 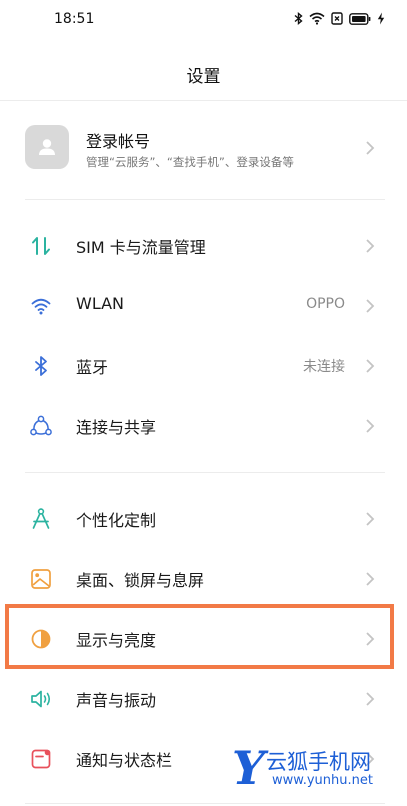 What do you see at coordinates (41, 699) in the screenshot?
I see `sound-icon` at bounding box center [41, 699].